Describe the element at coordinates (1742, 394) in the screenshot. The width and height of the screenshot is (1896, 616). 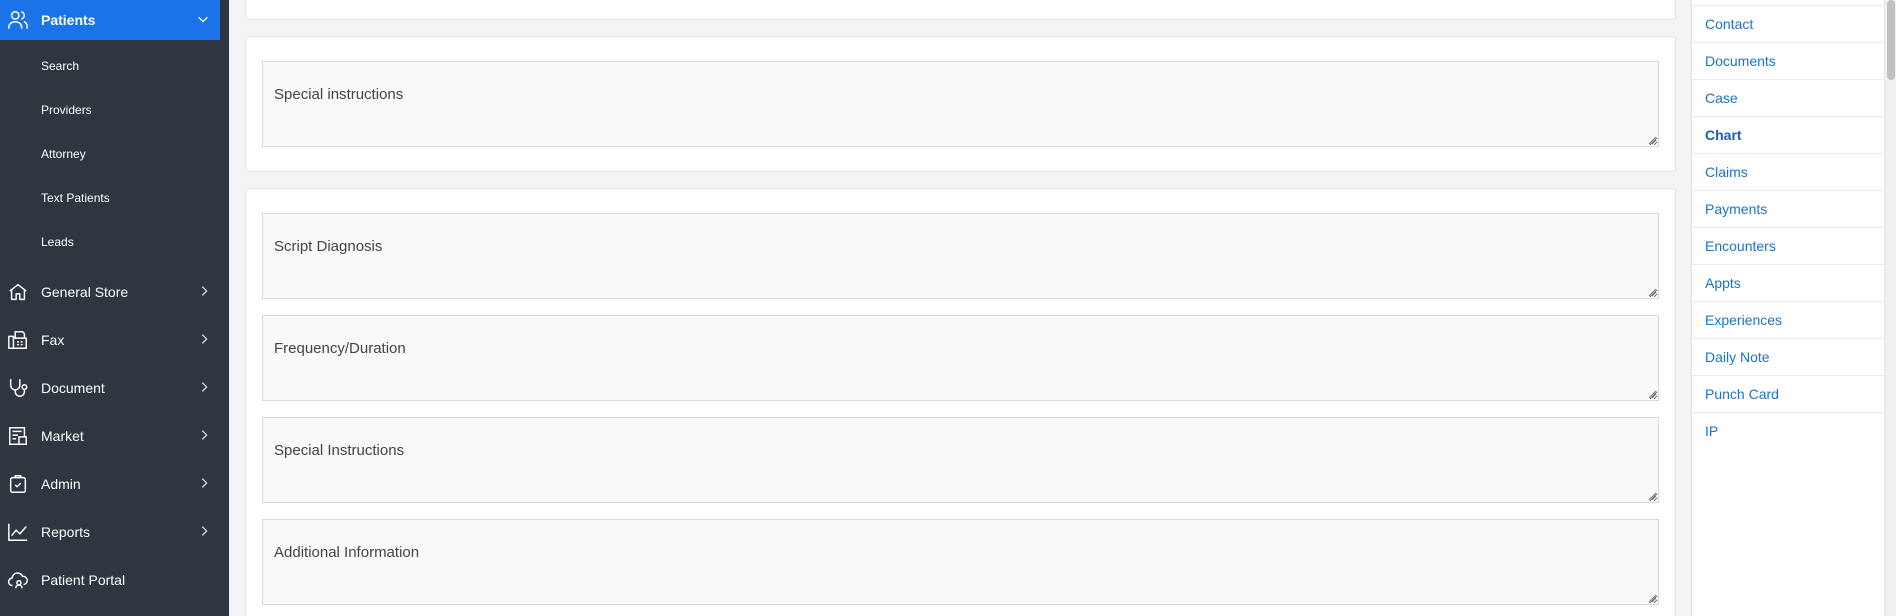
I see `tab-label: Punch Card` at that location.